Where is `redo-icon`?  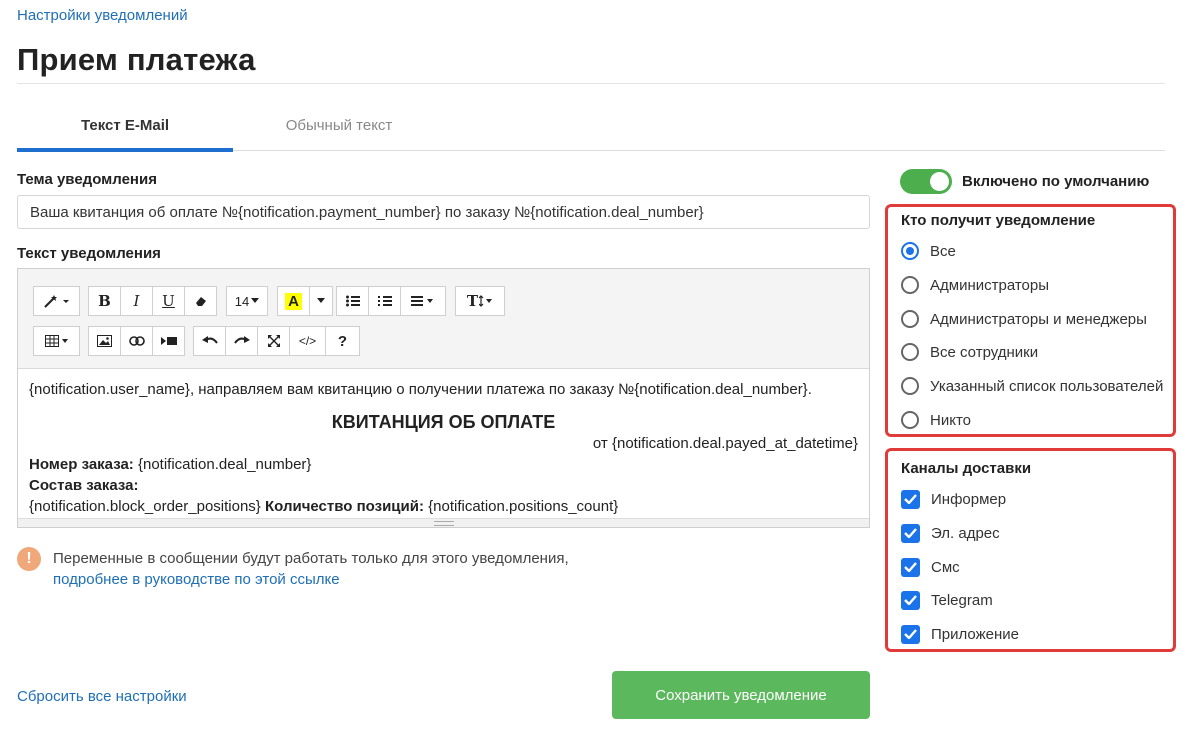 redo-icon is located at coordinates (241, 341).